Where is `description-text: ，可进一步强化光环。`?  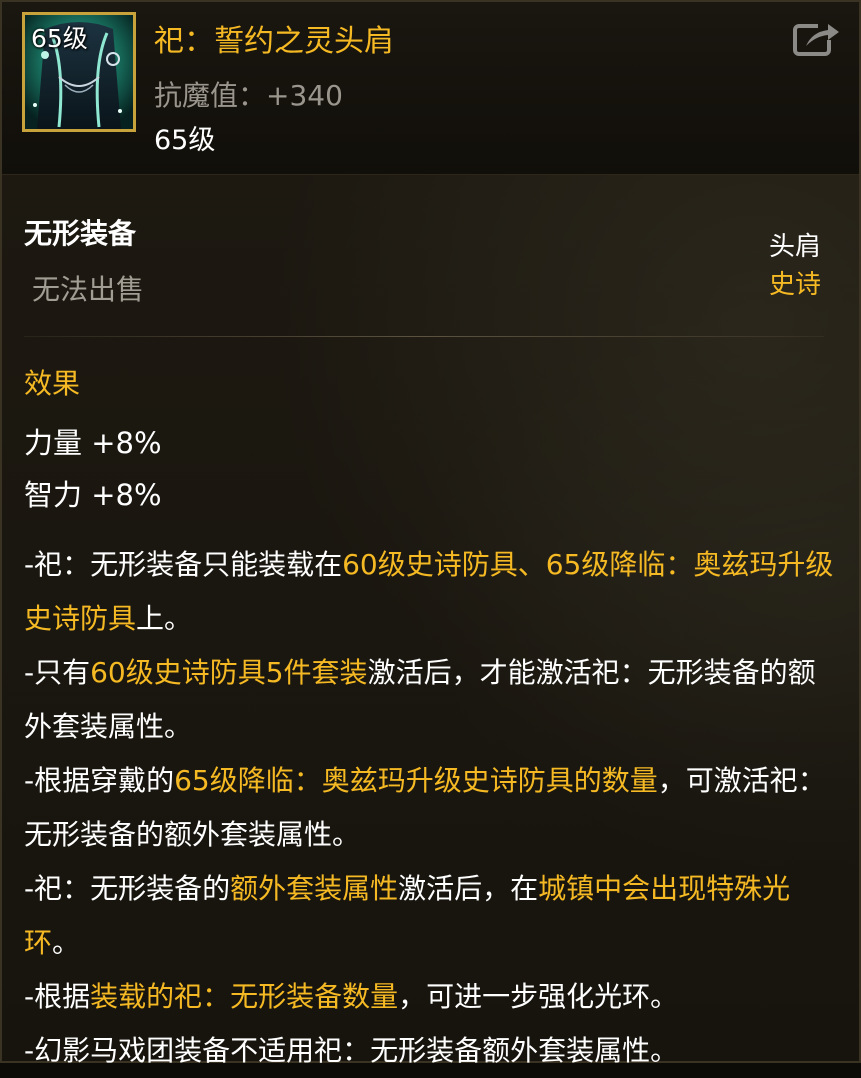
description-text: ，可进一步强化光环。 is located at coordinates (538, 996).